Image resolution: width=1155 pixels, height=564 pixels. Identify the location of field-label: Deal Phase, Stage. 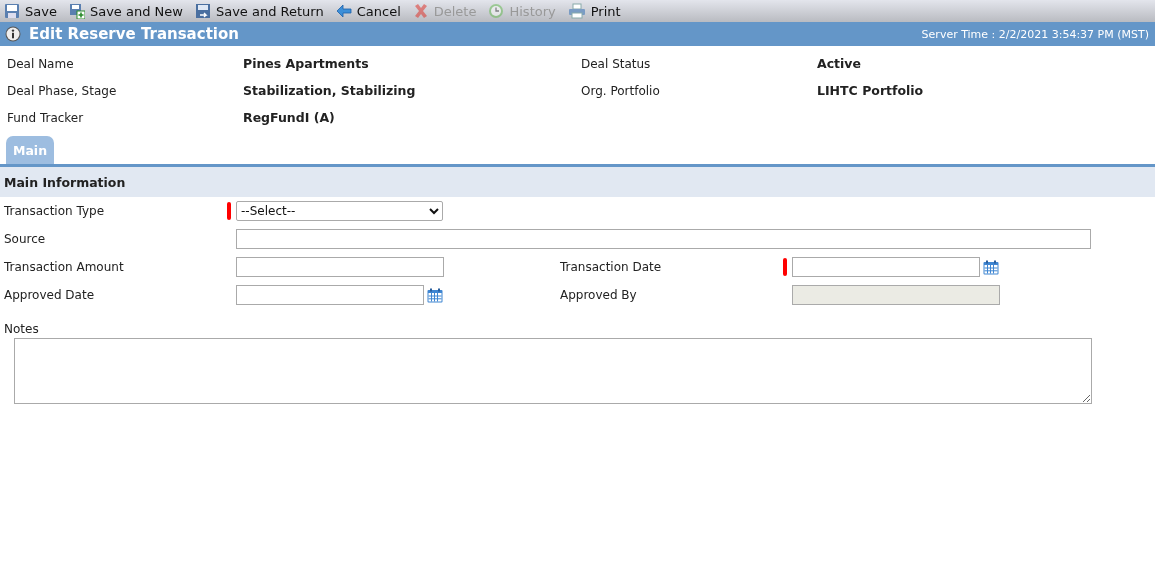
(62, 90).